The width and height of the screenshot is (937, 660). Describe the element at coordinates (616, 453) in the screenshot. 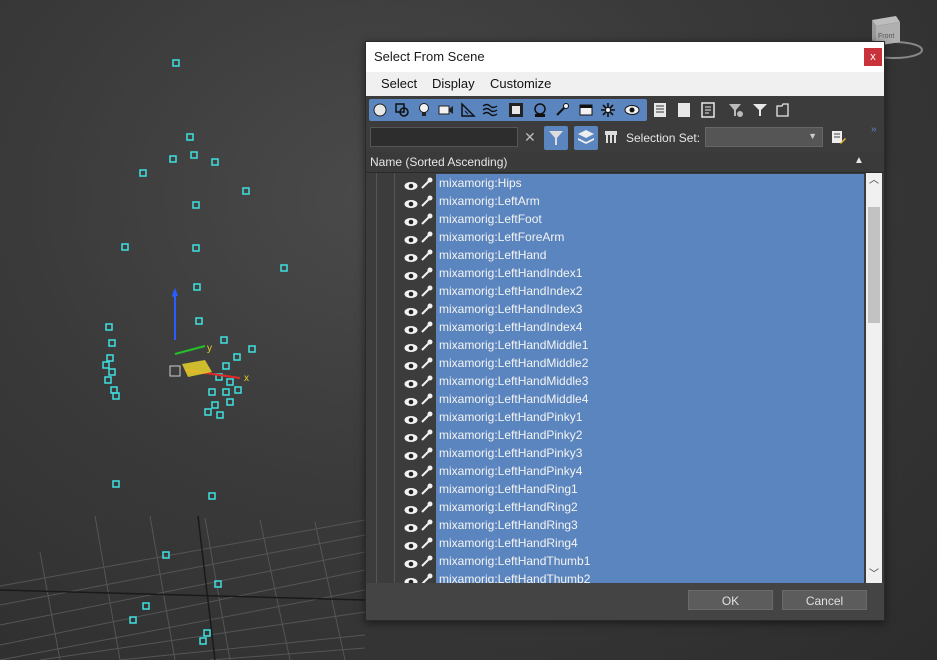

I see `list-item: mixamorig:LeftHandPinky3` at that location.